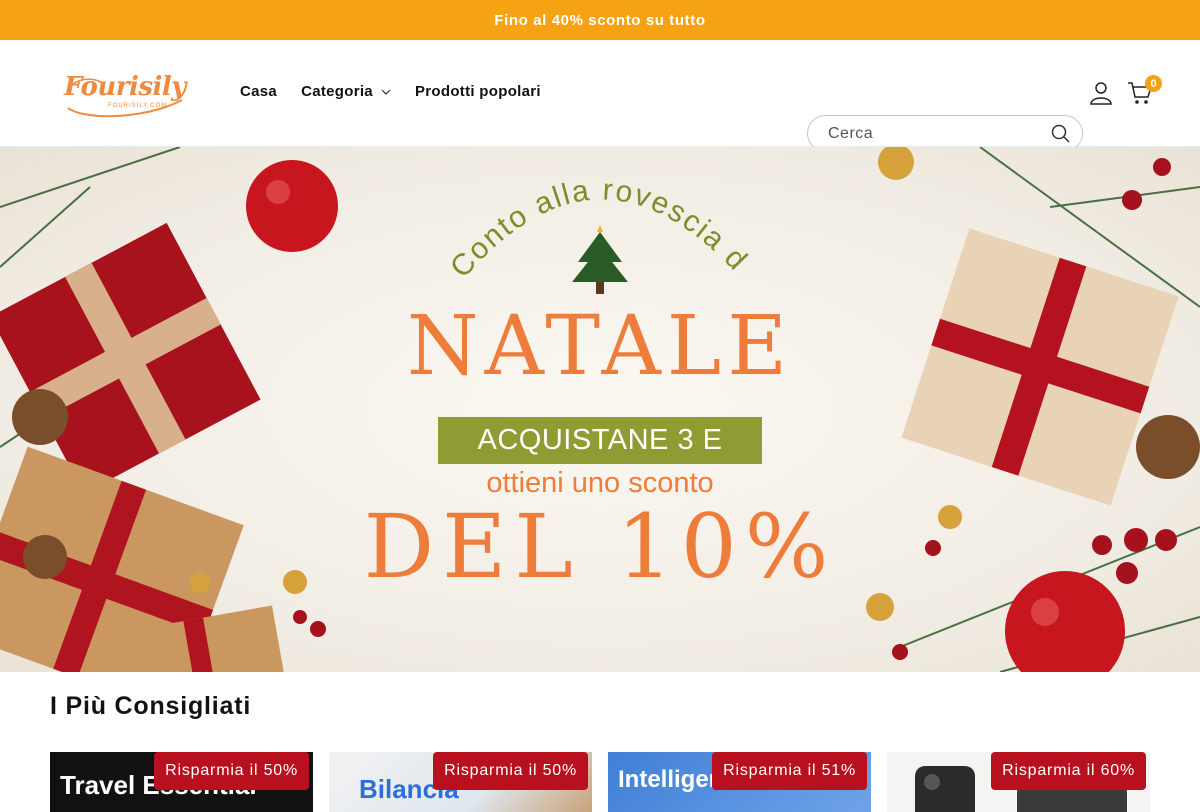 The height and width of the screenshot is (812, 1200). I want to click on nav-item-label: Casa, so click(259, 91).